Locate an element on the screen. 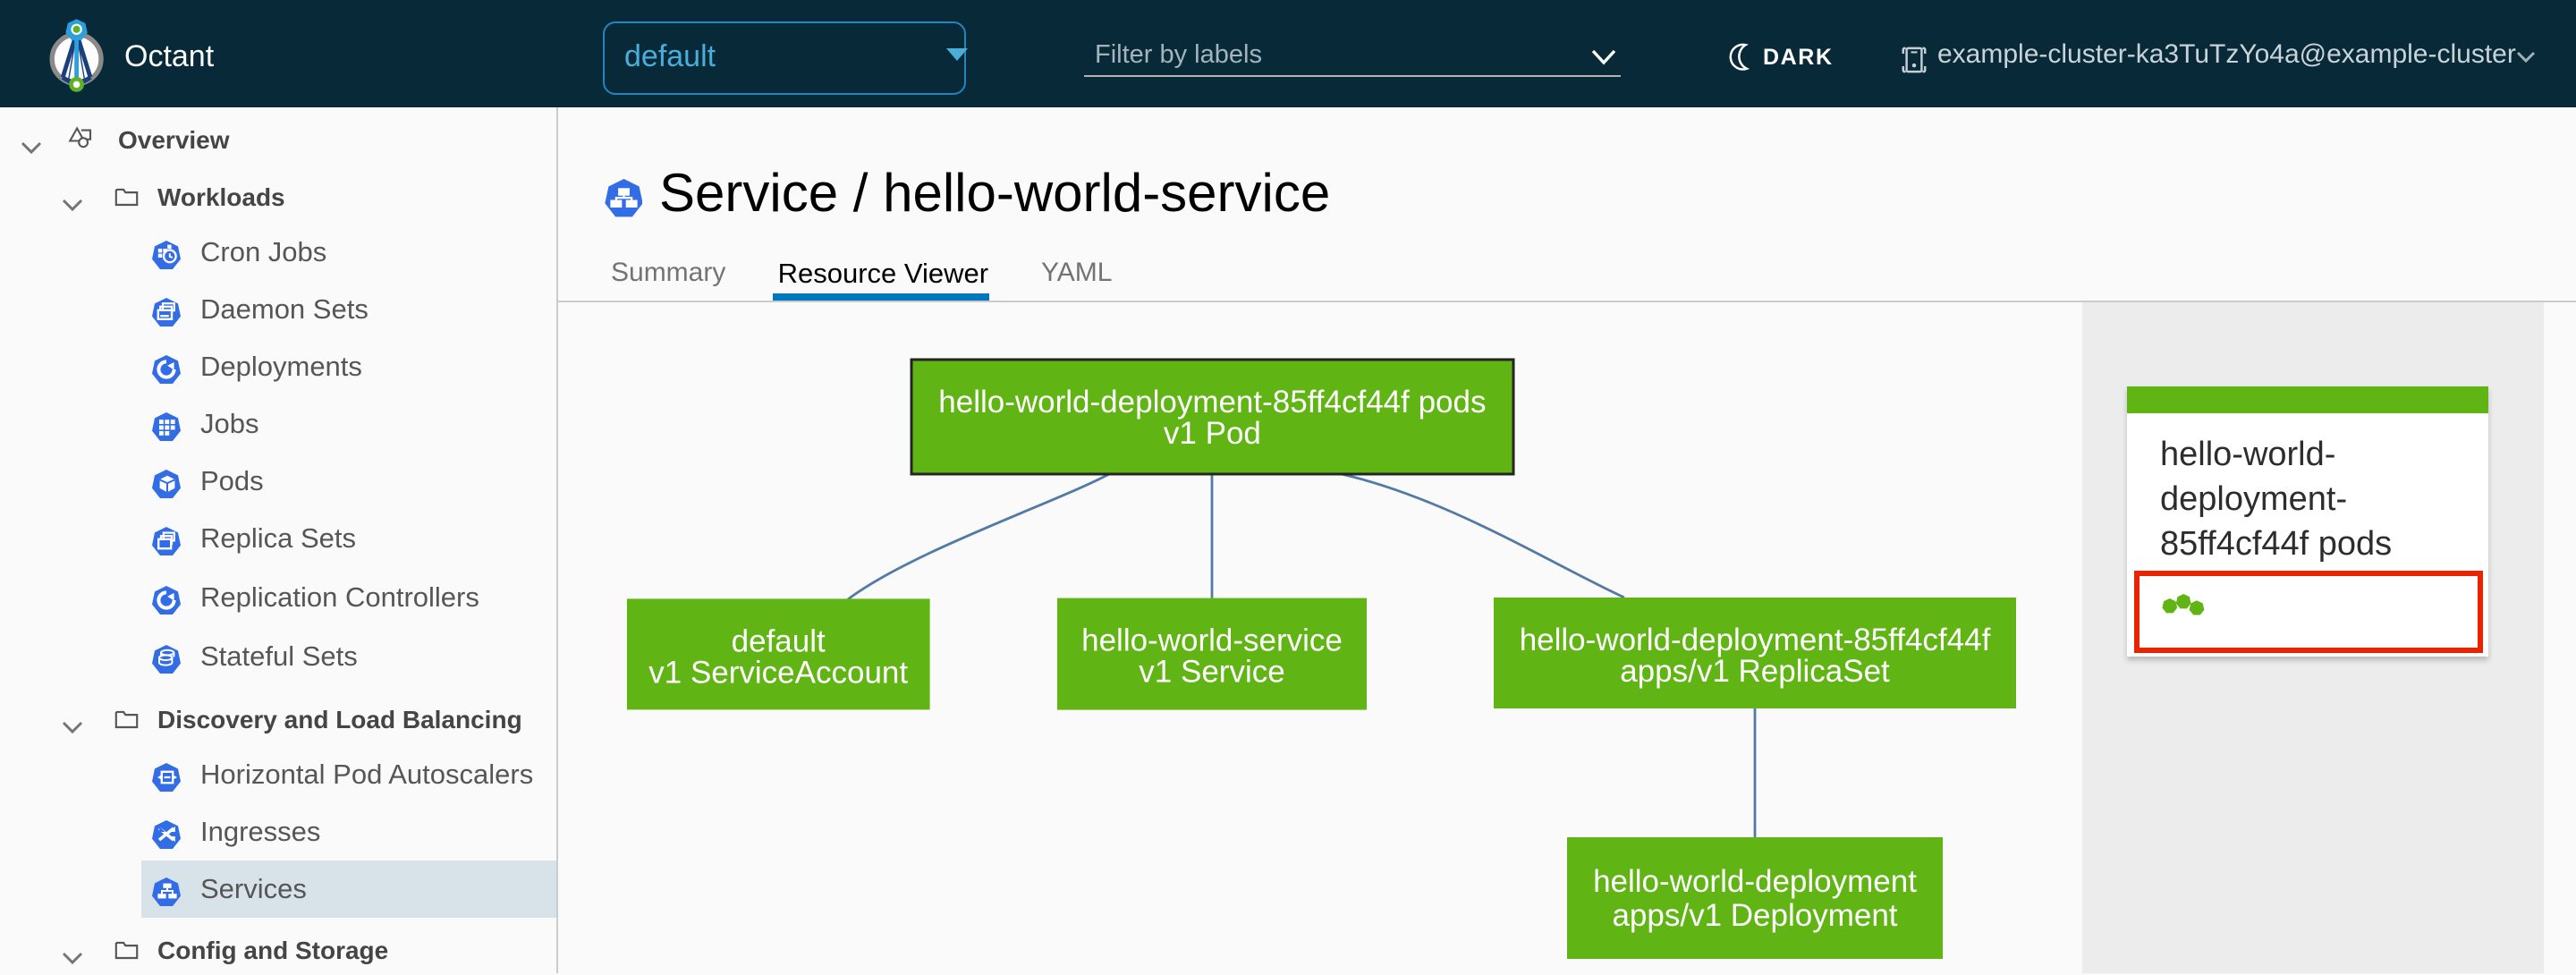 Image resolution: width=2576 pixels, height=975 pixels. svg-text:hello-world-deployment-85ff4cf: hello-world-deployment-85ff4cf44f pods is located at coordinates (1212, 402).